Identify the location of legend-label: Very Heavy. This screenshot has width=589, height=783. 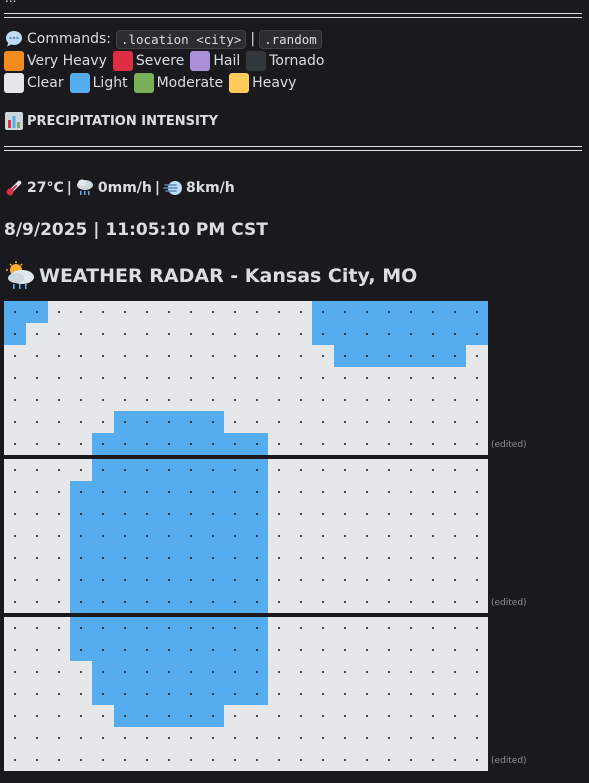
(67, 61).